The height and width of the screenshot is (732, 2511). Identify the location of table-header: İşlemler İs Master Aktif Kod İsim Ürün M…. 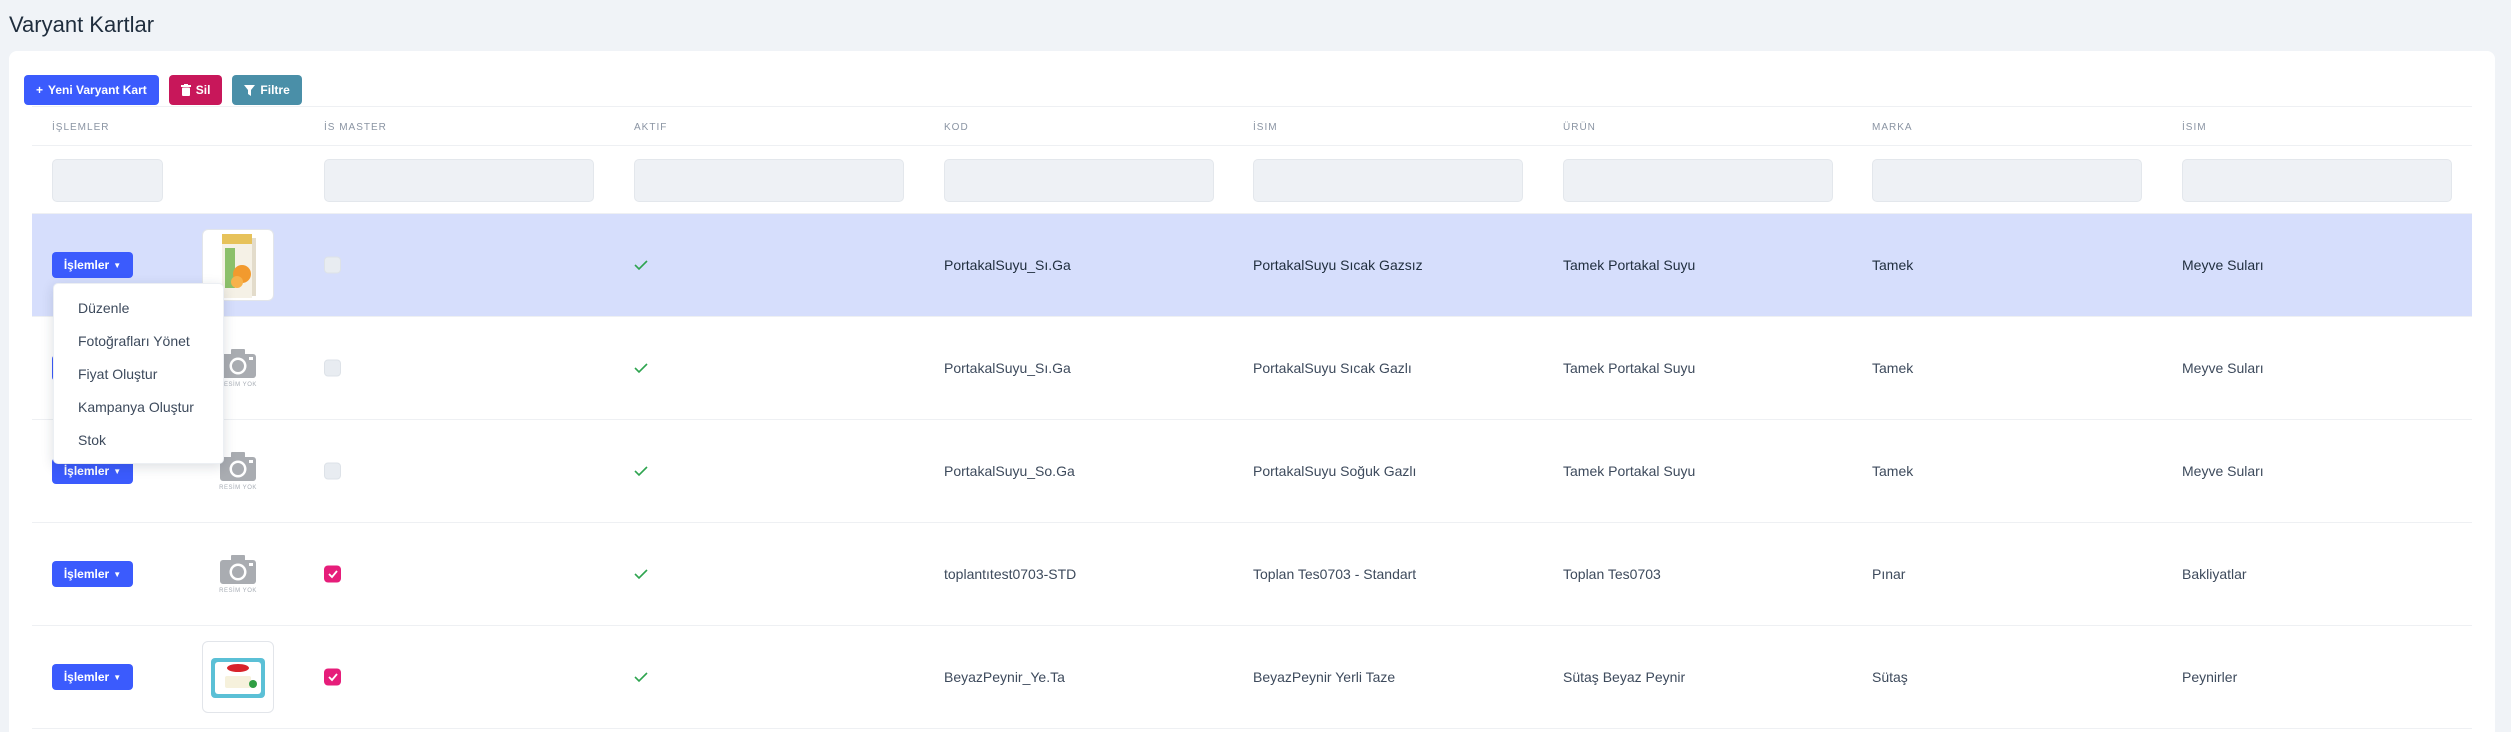
(1252, 126).